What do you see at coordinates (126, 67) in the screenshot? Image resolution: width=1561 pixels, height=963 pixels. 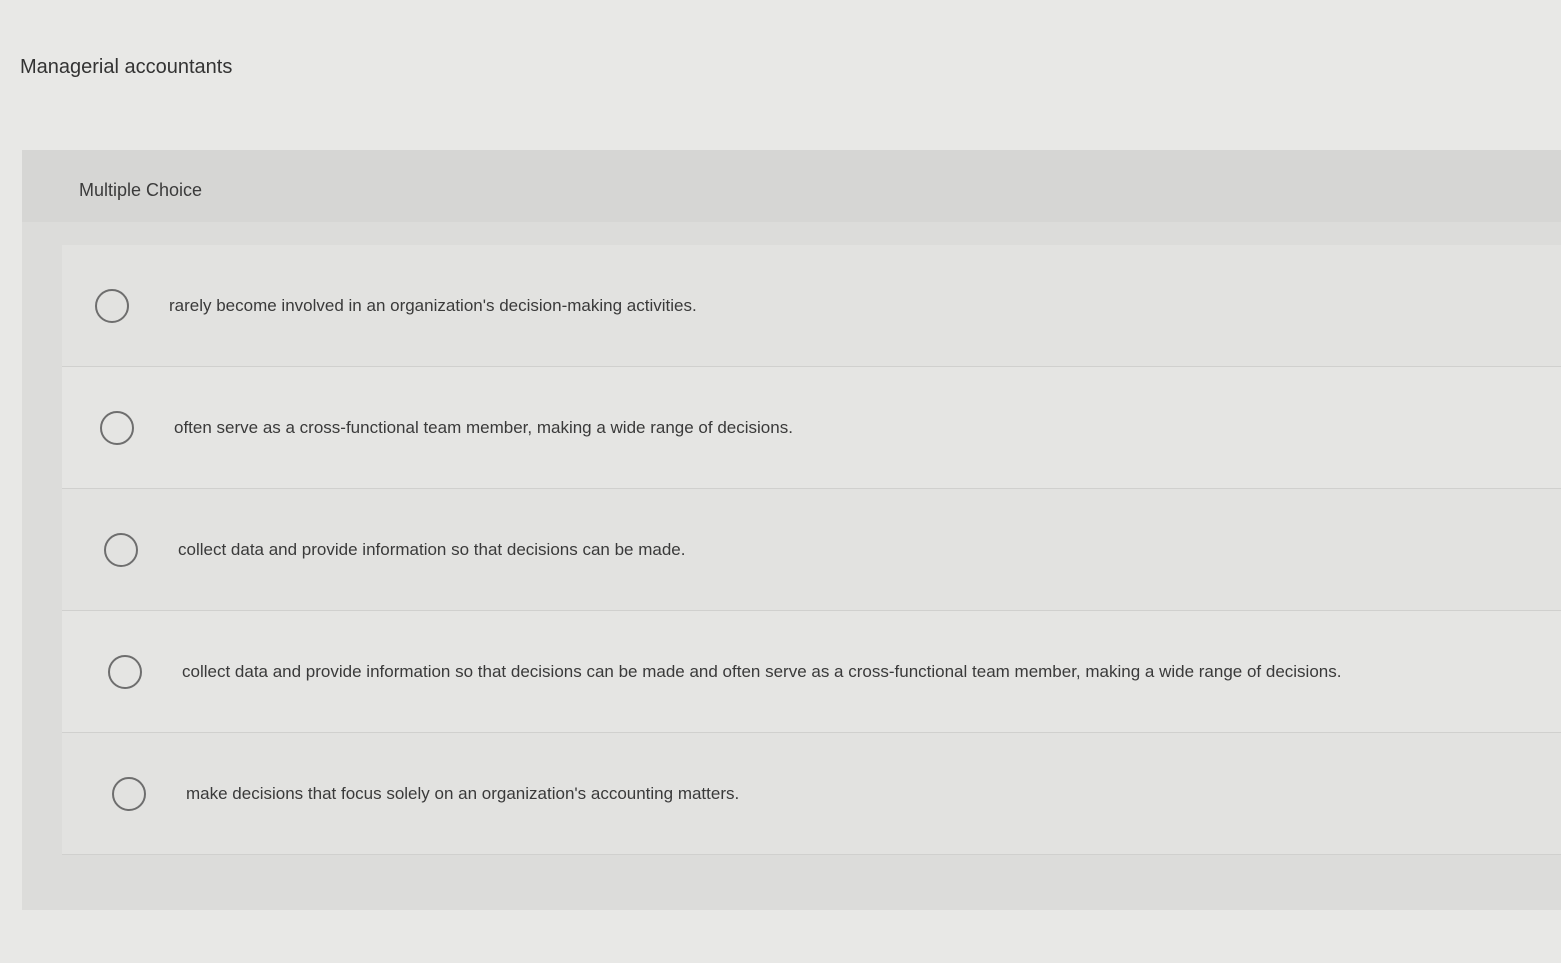 I see `question-stem: Managerial accountants` at bounding box center [126, 67].